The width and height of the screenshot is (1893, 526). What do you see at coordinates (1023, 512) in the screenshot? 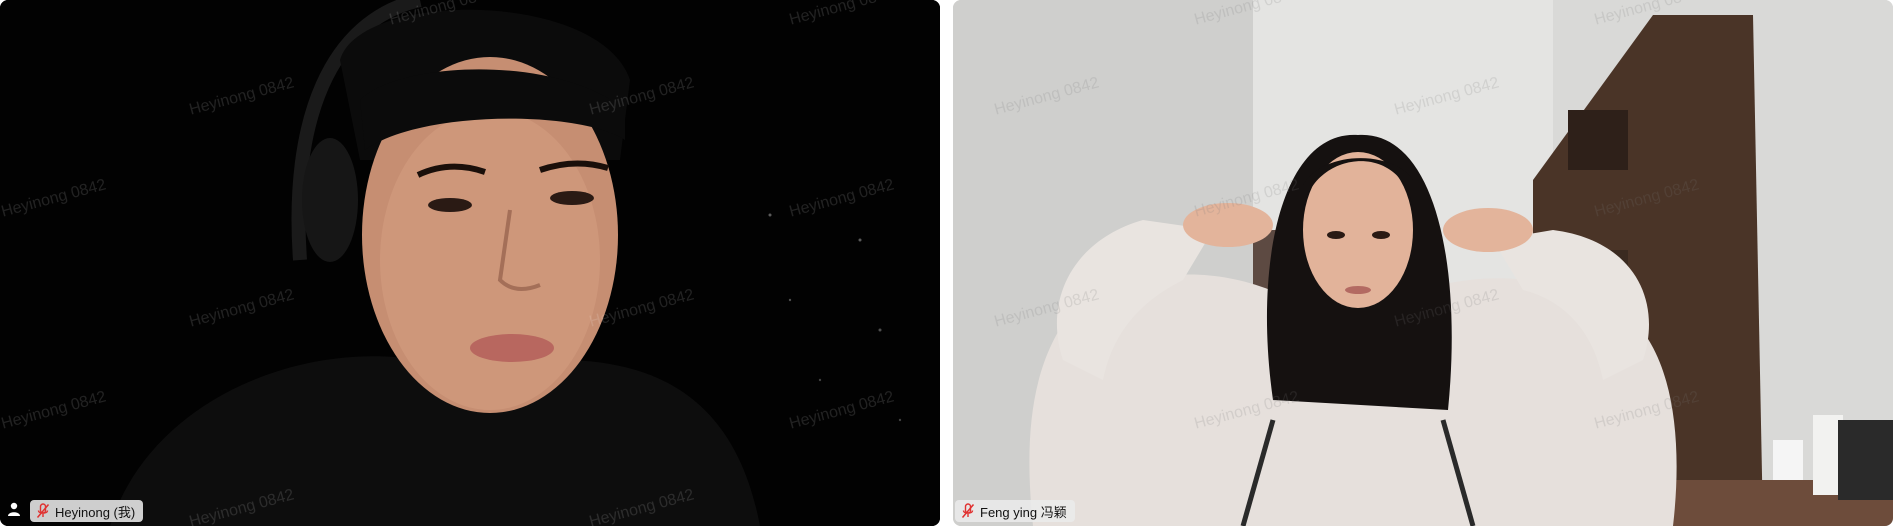
I see `participant-name: Feng ying 冯颖` at bounding box center [1023, 512].